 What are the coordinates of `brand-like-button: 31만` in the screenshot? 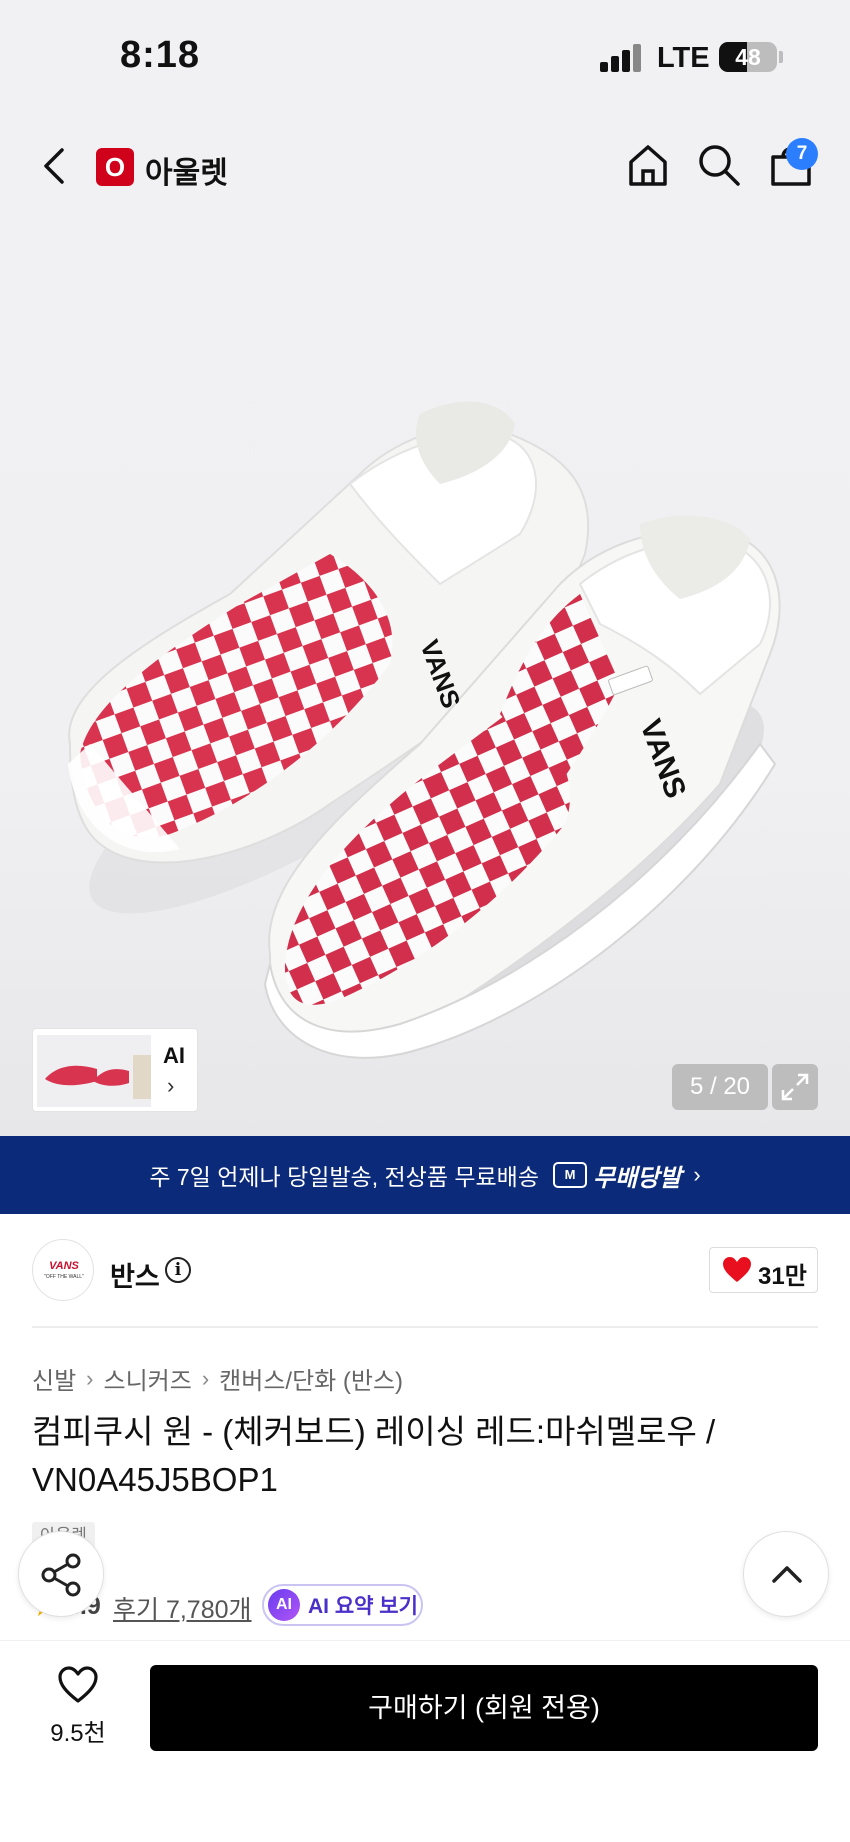 It's located at (763, 1270).